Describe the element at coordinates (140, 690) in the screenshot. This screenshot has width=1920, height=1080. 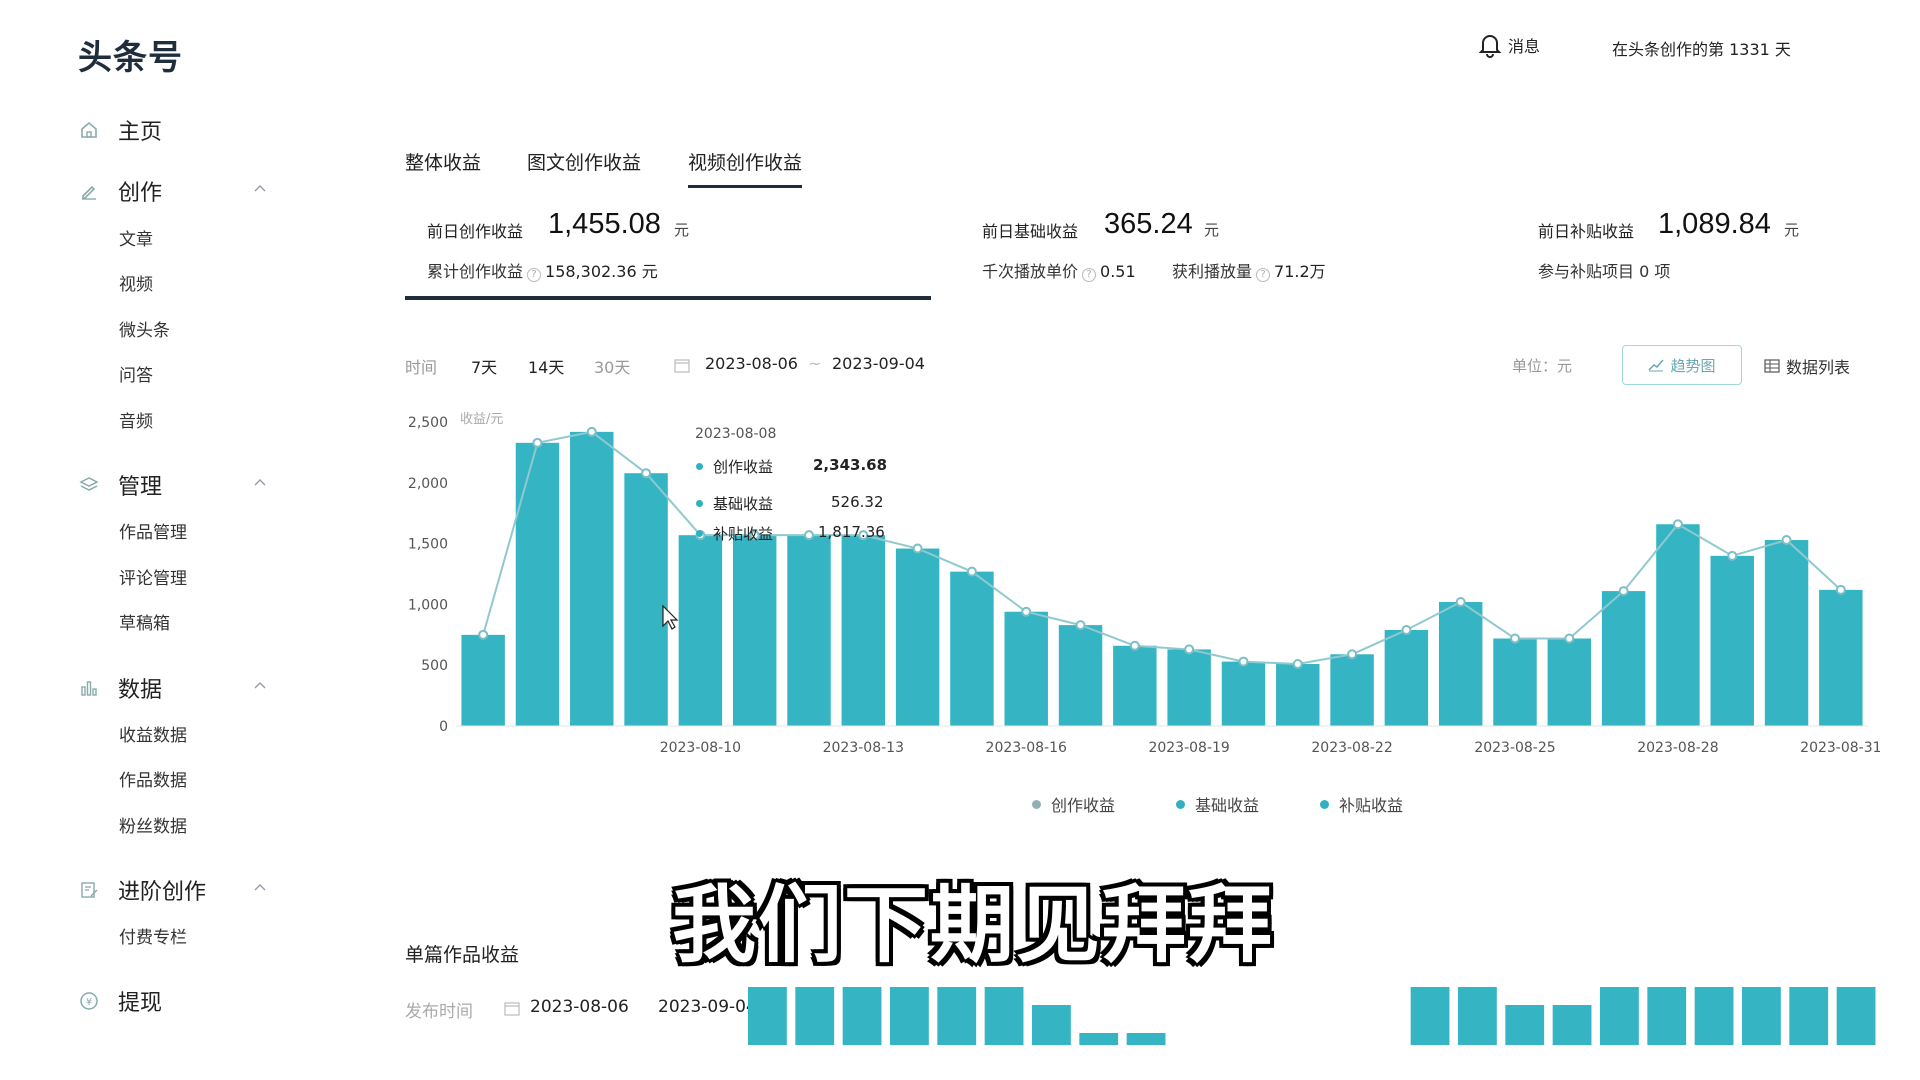
I see `sidebar-label-data: 数据` at that location.